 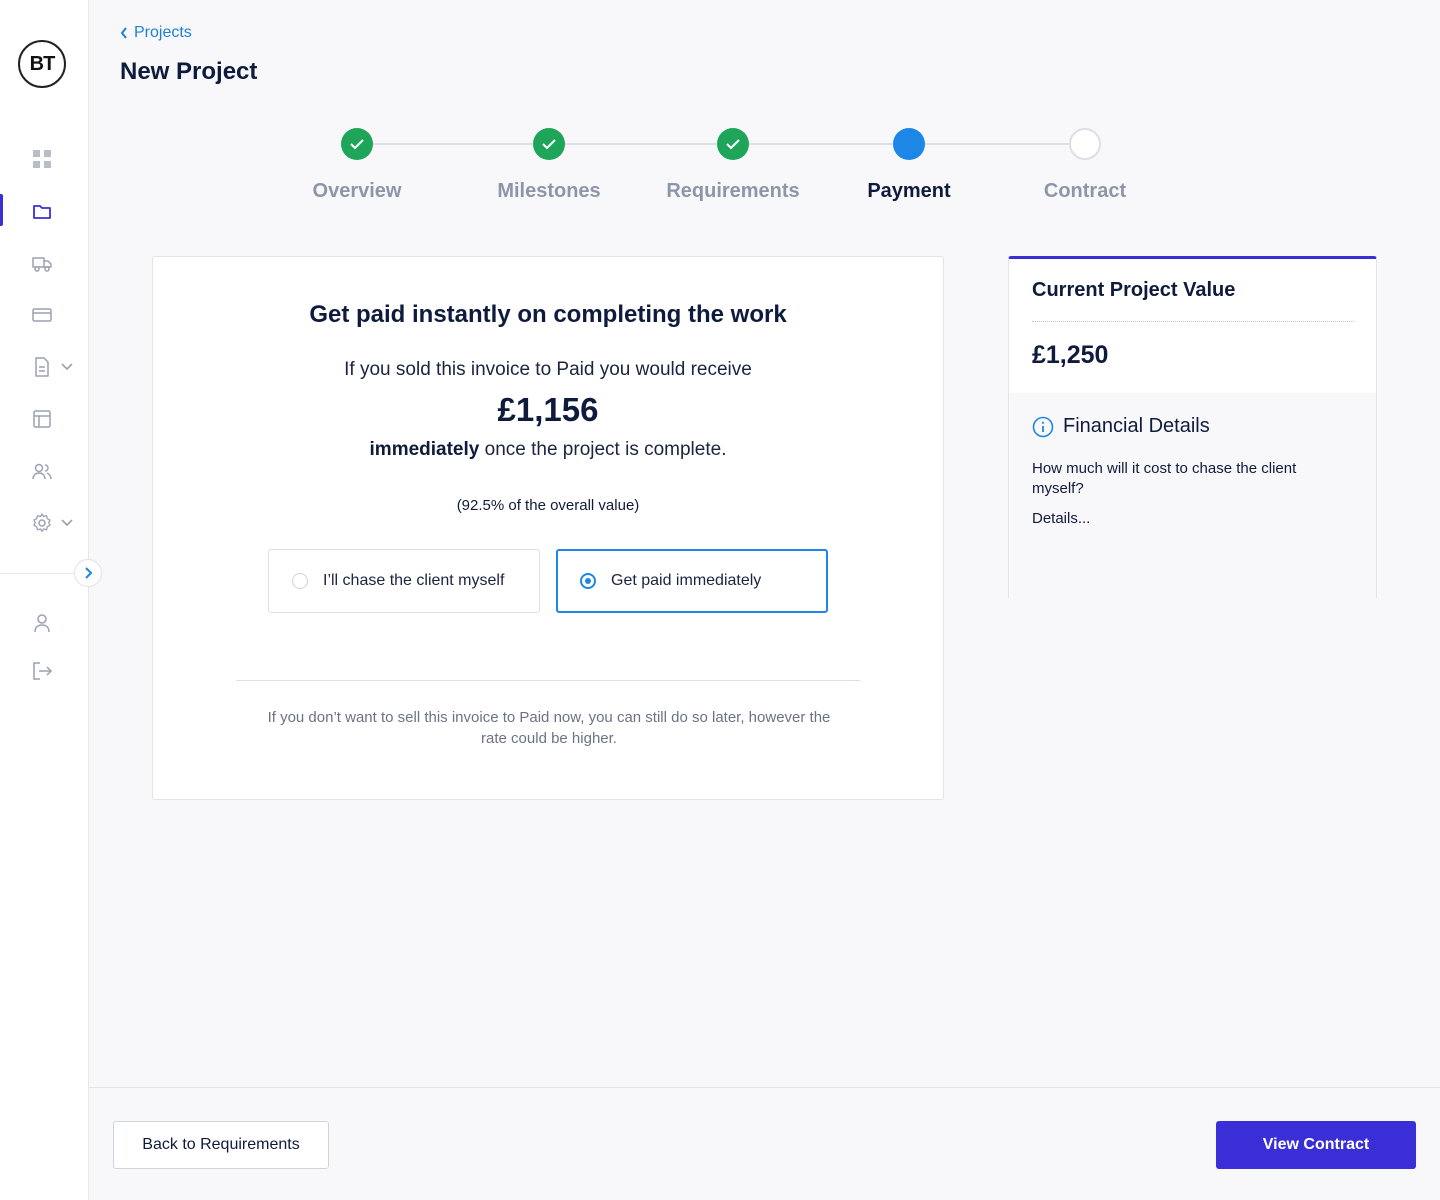 I want to click on radio-chase-myself, so click(x=300, y=581).